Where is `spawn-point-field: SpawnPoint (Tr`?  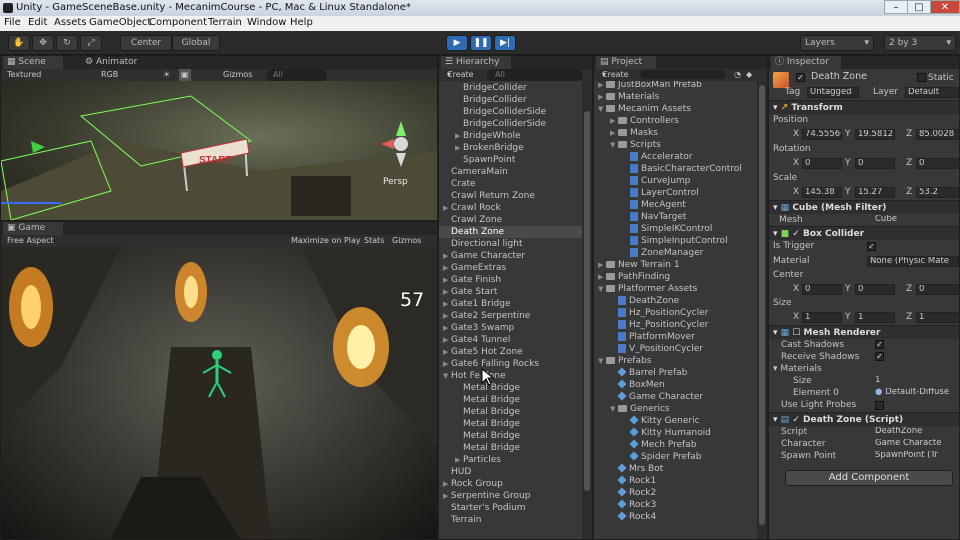 spawn-point-field: SpawnPoint (Tr is located at coordinates (916, 456).